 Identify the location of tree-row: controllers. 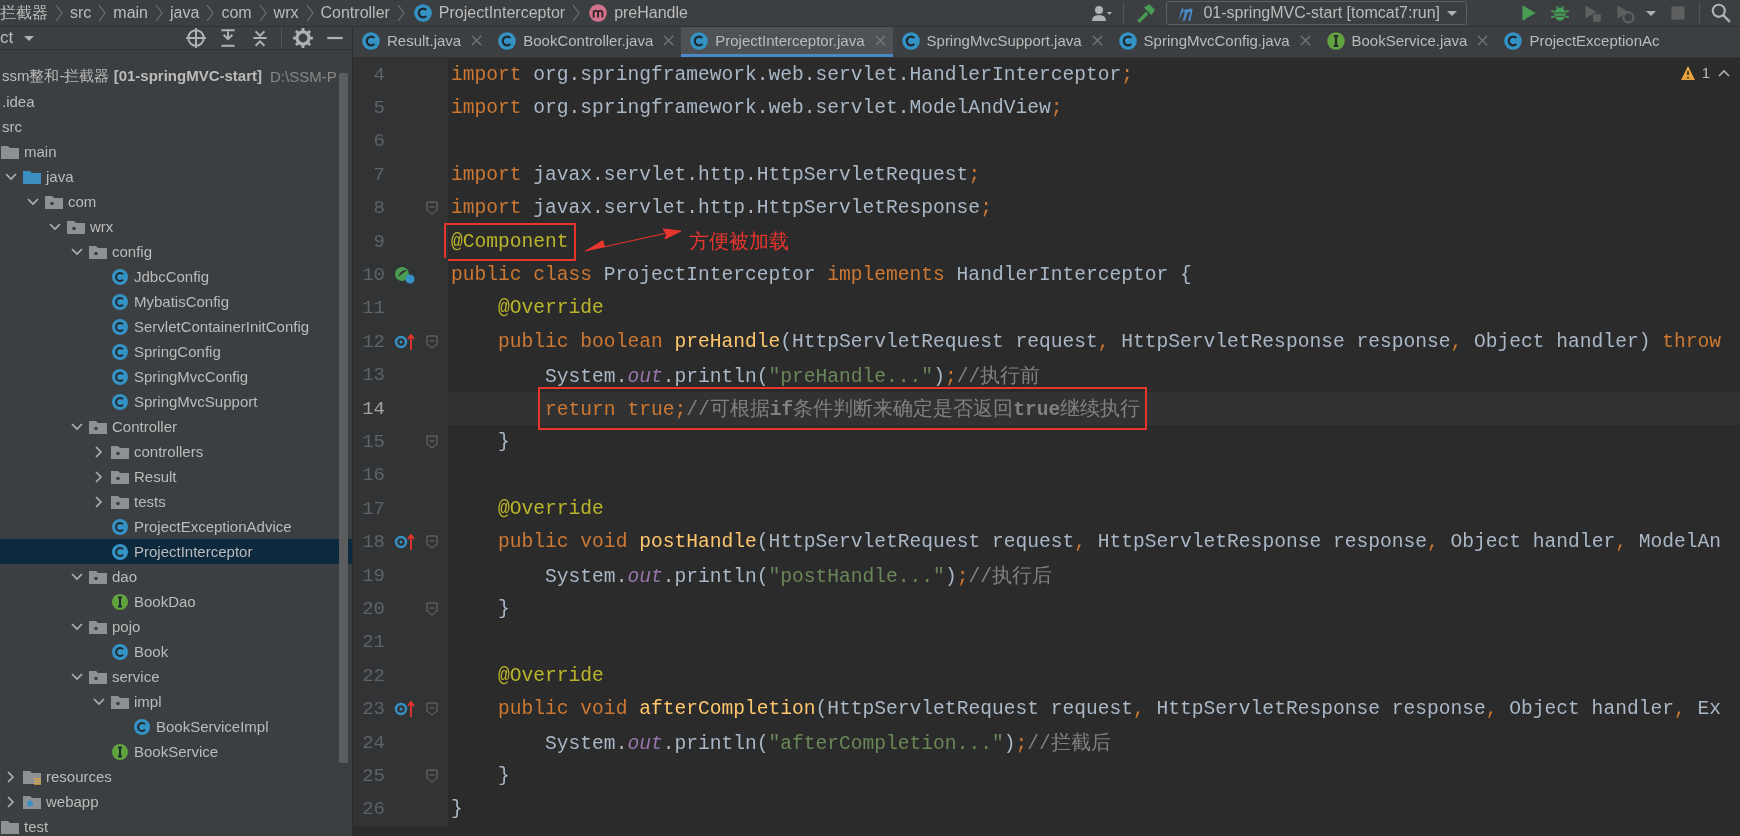
(176, 451).